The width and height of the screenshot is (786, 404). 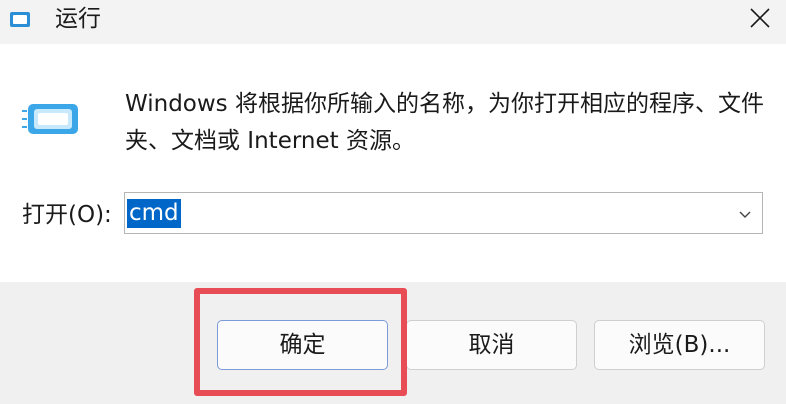 I want to click on ok-button: 确定, so click(x=302, y=345).